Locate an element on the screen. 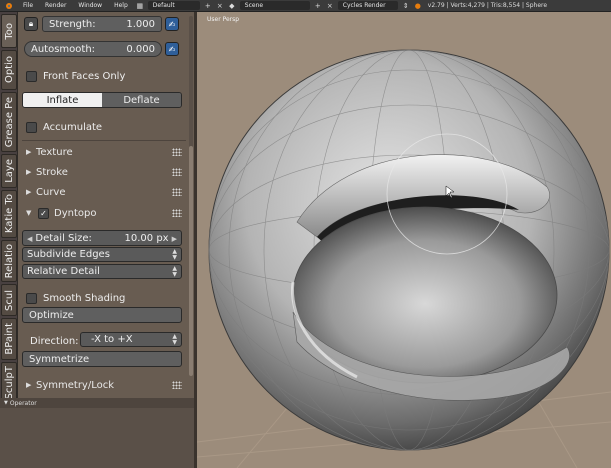  front-faces-only-checkbox: Front Faces Only is located at coordinates (108, 76).